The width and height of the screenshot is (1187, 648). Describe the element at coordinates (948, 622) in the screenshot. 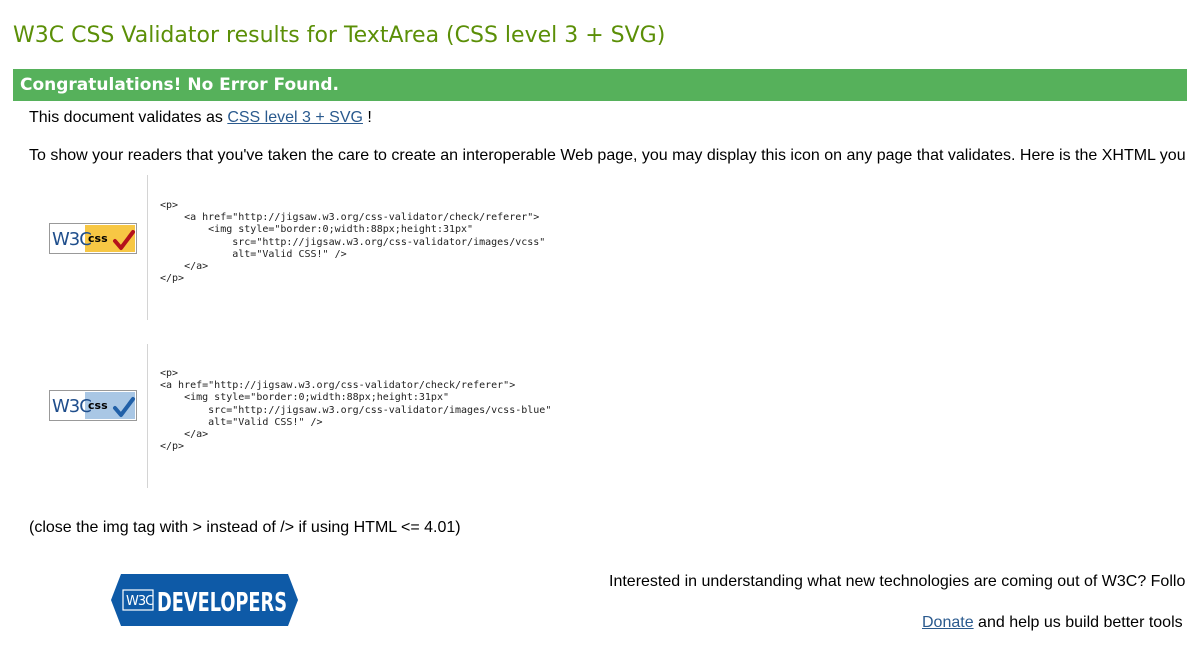

I see `donate-link: Donate` at that location.